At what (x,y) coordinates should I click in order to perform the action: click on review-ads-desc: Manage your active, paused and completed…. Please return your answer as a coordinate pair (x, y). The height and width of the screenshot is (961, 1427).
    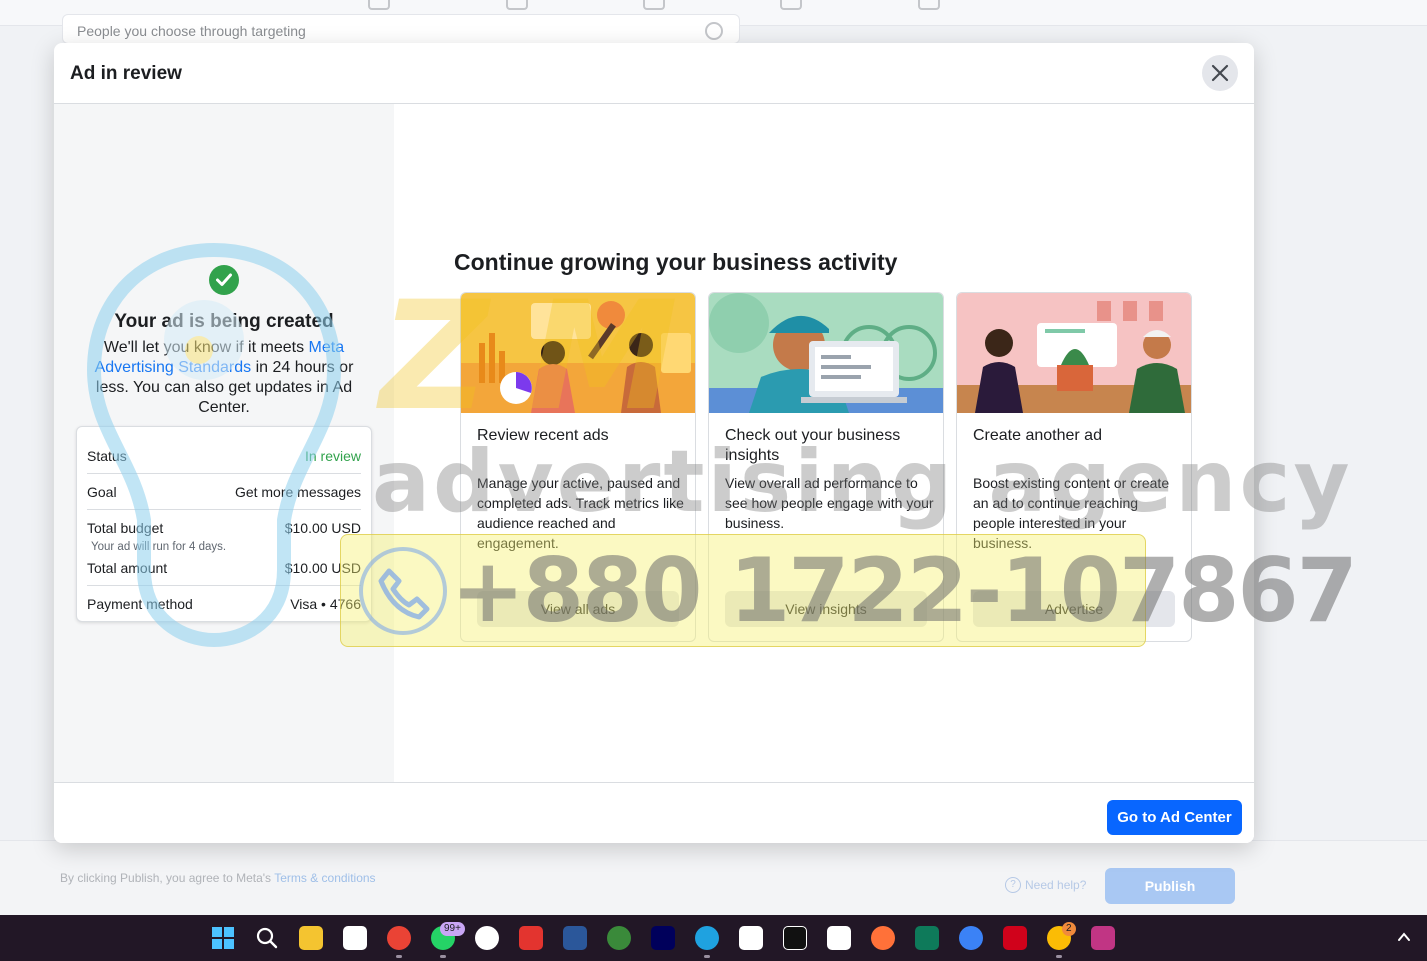
    Looking at the image, I should click on (580, 513).